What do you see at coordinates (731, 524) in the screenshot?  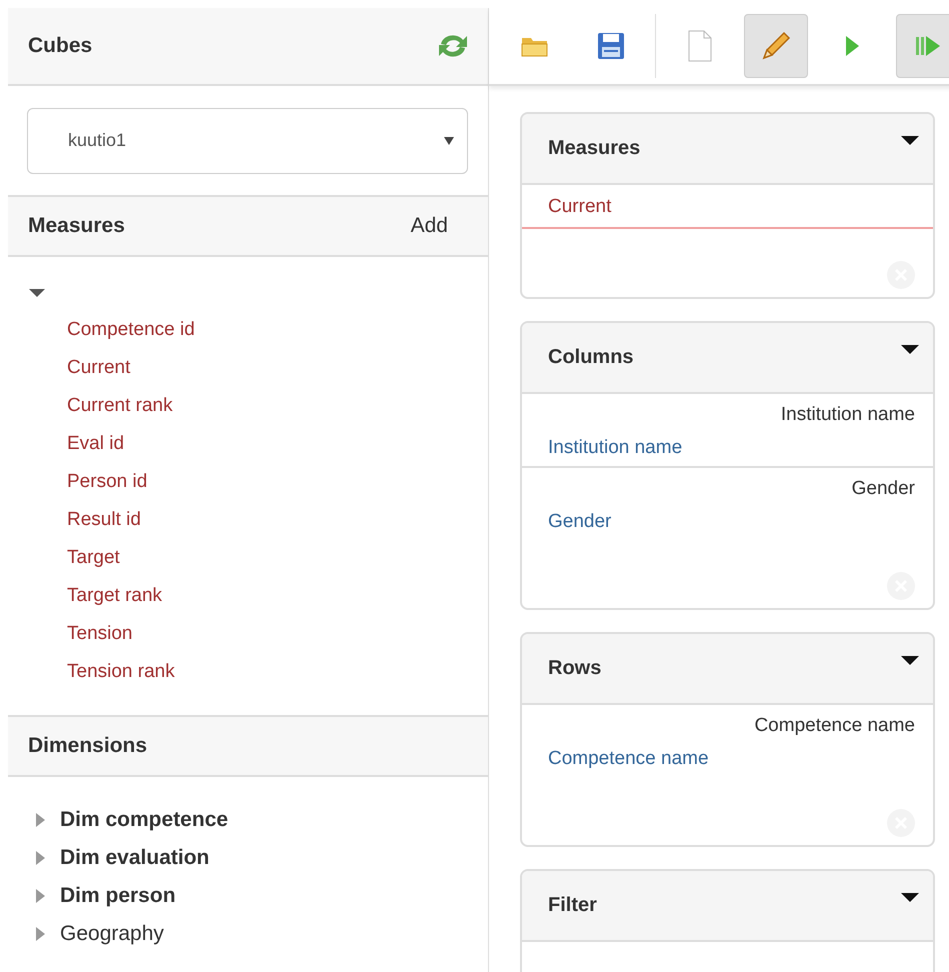 I see `level-chip: Gender` at bounding box center [731, 524].